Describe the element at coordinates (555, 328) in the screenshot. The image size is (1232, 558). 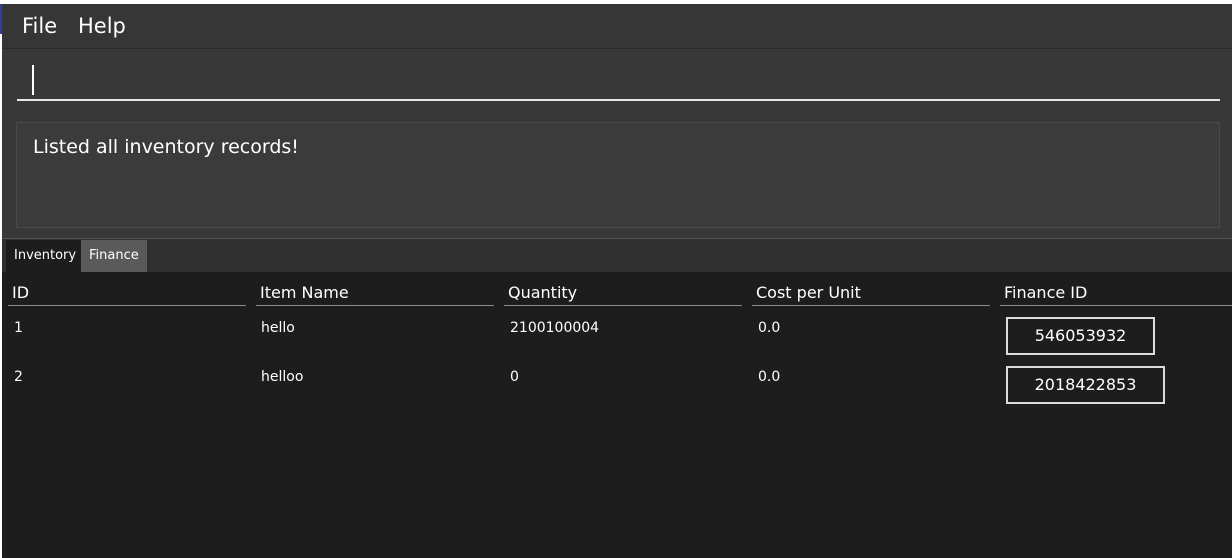
I see `cell-quantity: 2100100004` at that location.